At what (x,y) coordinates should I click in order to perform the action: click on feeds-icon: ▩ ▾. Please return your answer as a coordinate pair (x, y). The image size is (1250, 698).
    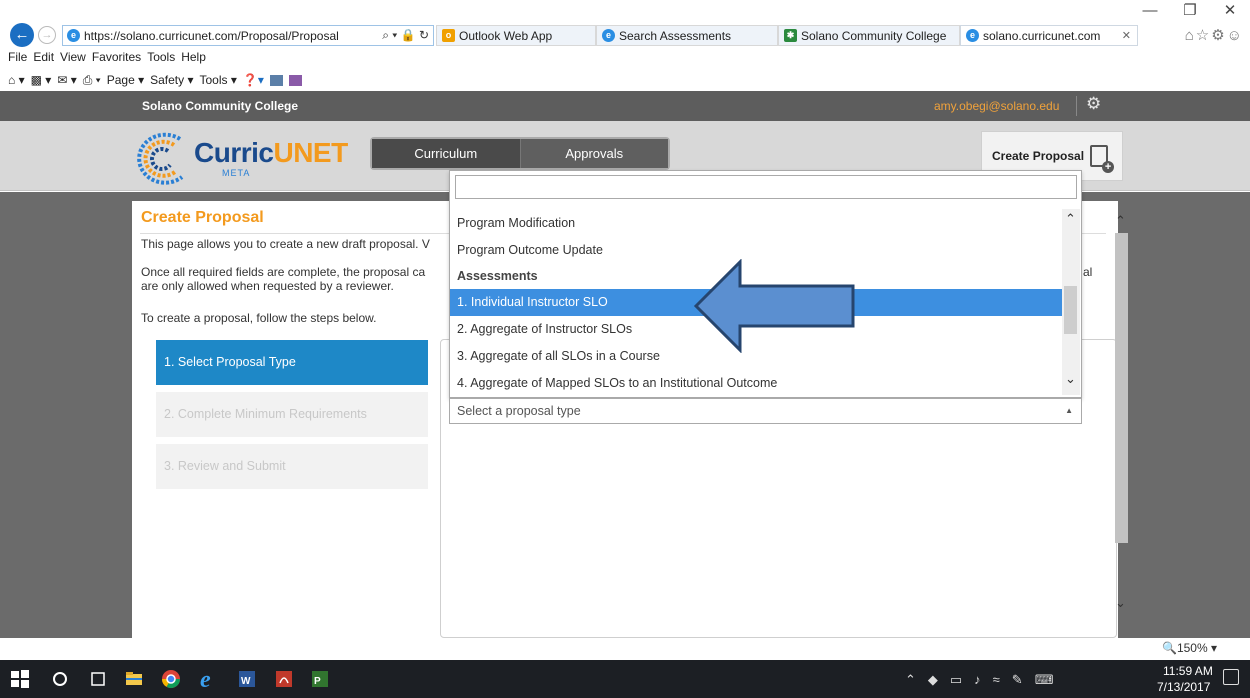
    Looking at the image, I should click on (41, 80).